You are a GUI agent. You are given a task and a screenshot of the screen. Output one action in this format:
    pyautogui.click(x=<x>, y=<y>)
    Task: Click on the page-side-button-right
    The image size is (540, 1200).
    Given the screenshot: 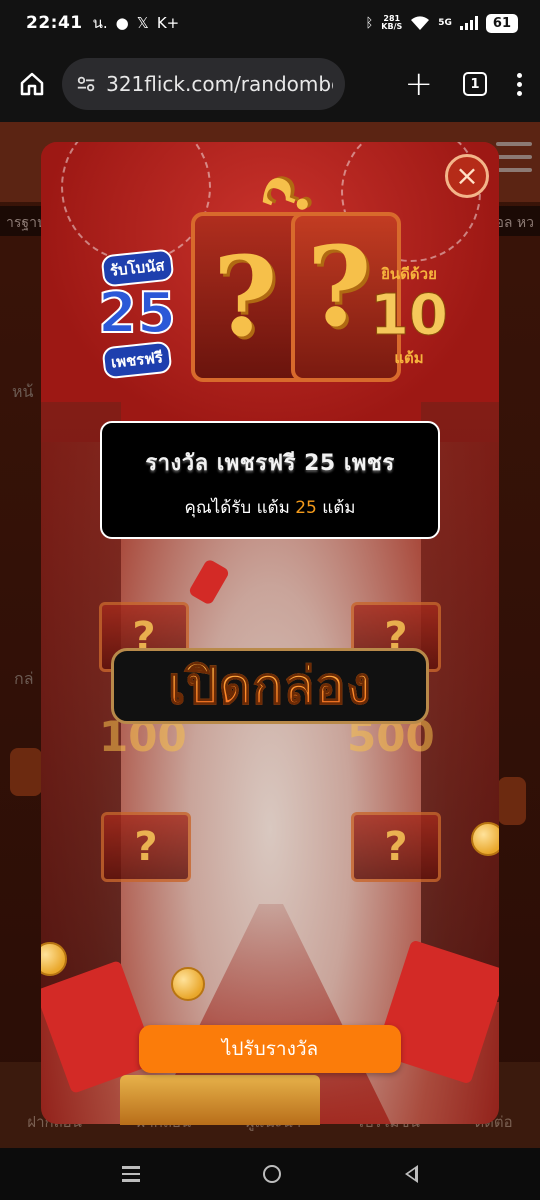 What is the action you would take?
    pyautogui.click(x=512, y=801)
    